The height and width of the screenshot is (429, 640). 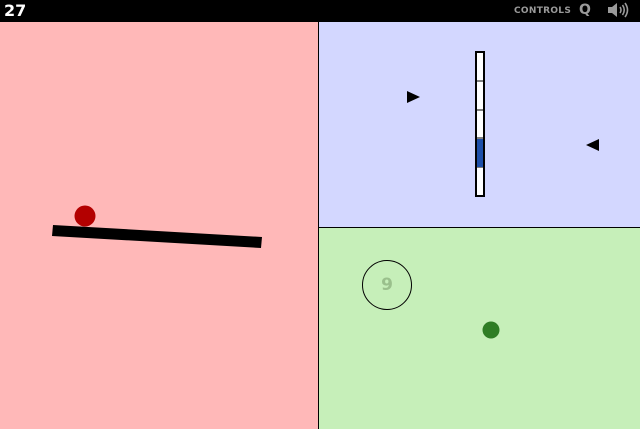 What do you see at coordinates (320, 11) in the screenshot?
I see `top-bar: 27 CONTROLS Q` at bounding box center [320, 11].